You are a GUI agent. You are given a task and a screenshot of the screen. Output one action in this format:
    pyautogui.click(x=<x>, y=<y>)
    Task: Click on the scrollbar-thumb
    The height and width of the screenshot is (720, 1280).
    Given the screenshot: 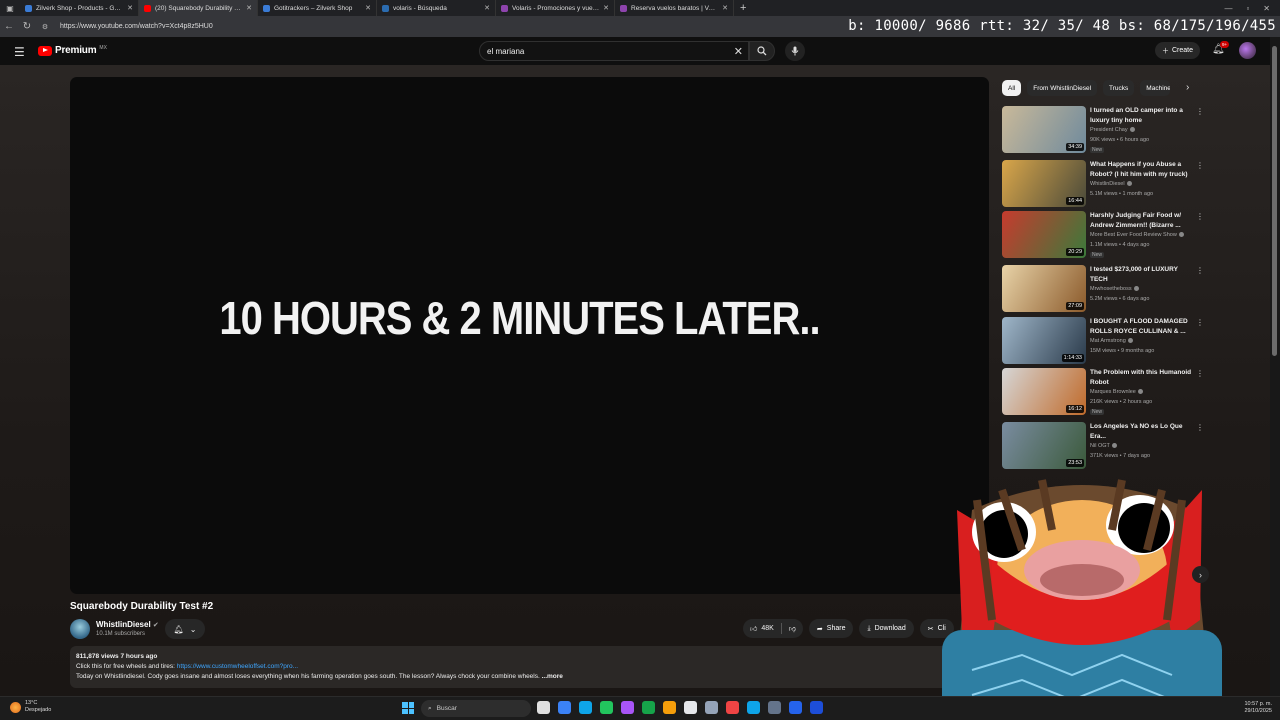 What is the action you would take?
    pyautogui.click(x=1274, y=201)
    